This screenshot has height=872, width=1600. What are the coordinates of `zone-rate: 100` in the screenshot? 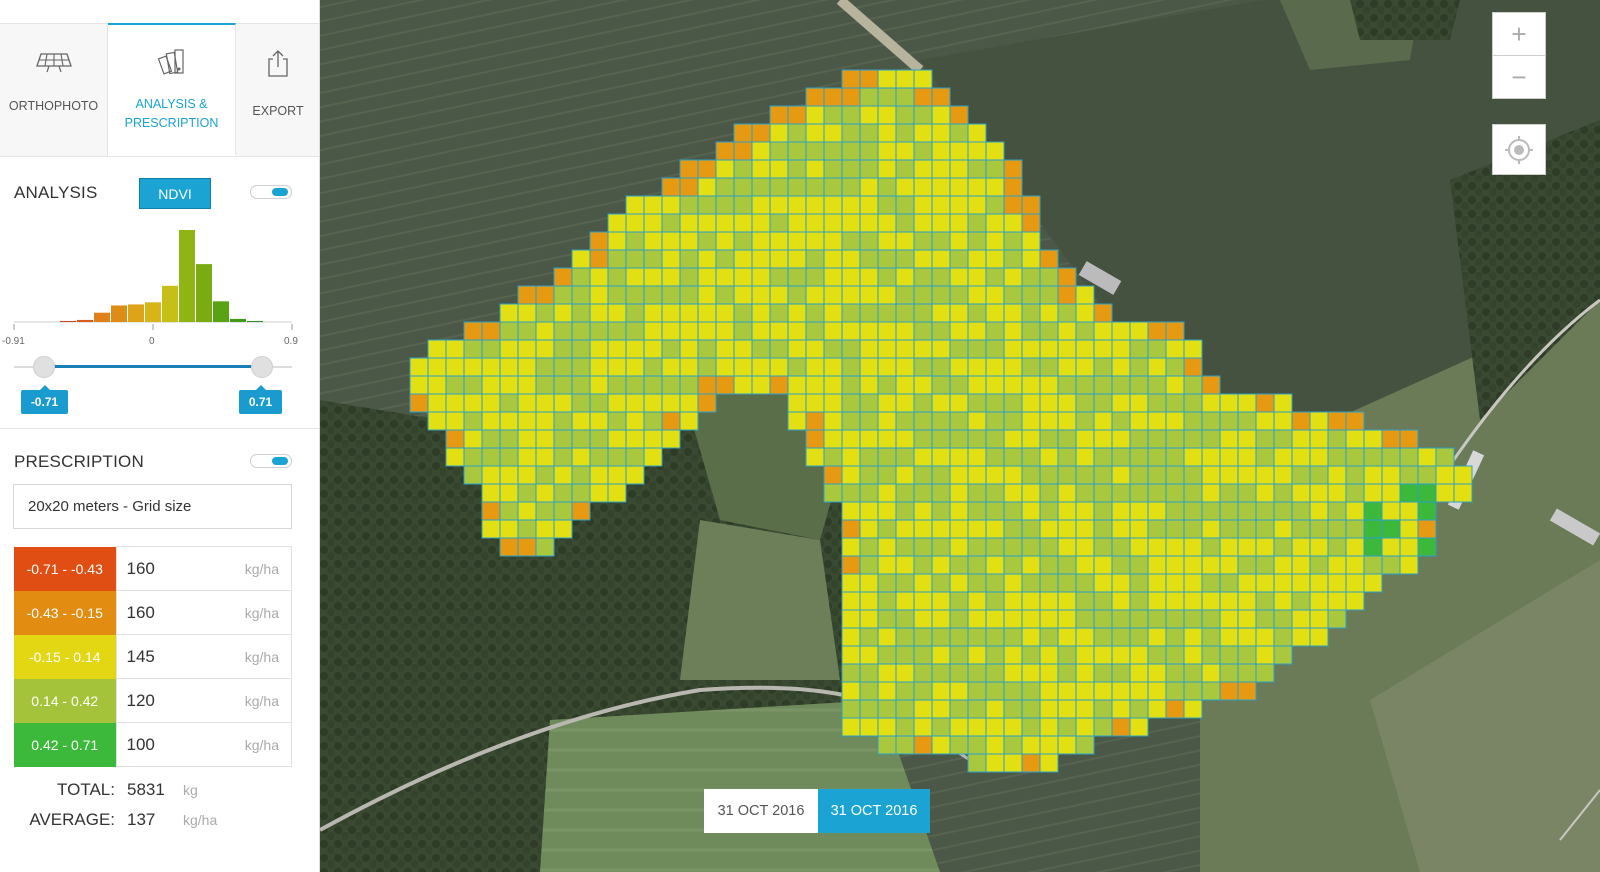 It's located at (155, 744).